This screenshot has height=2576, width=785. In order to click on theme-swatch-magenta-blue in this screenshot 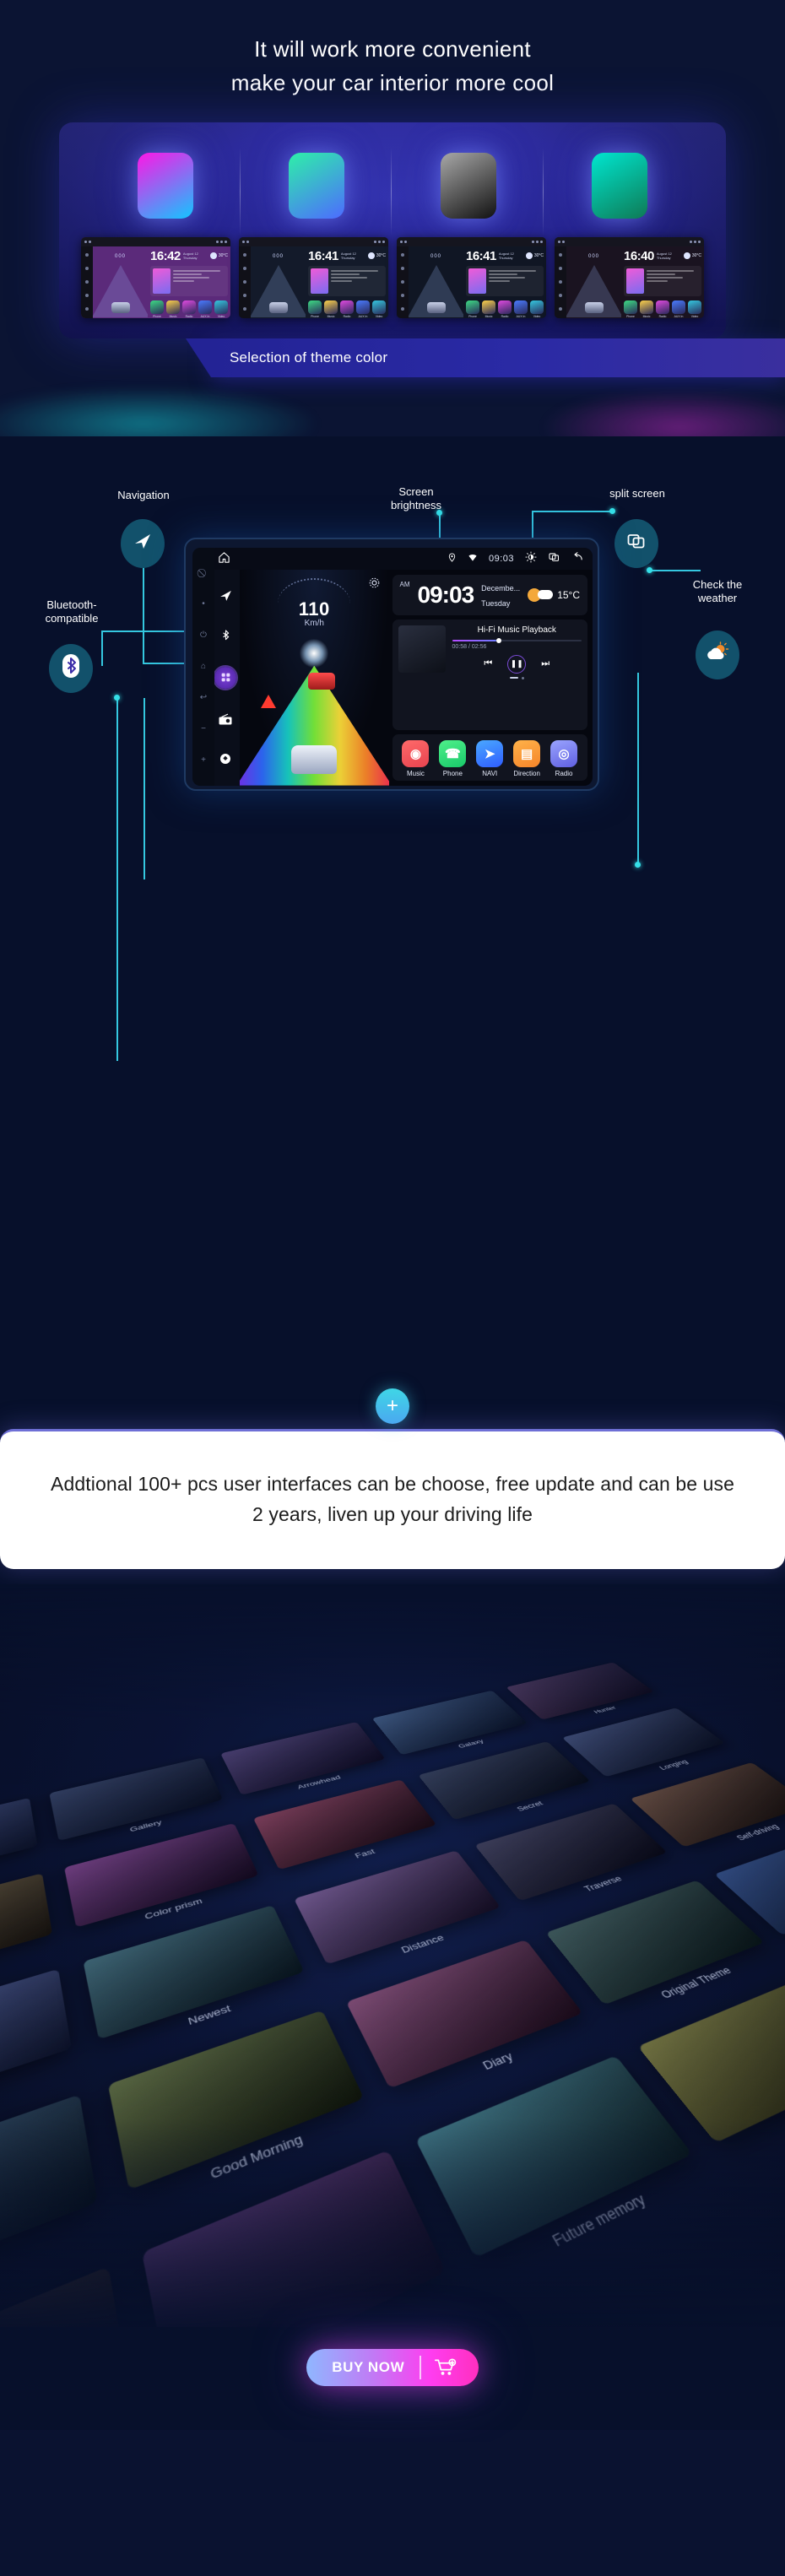, I will do `click(165, 185)`.